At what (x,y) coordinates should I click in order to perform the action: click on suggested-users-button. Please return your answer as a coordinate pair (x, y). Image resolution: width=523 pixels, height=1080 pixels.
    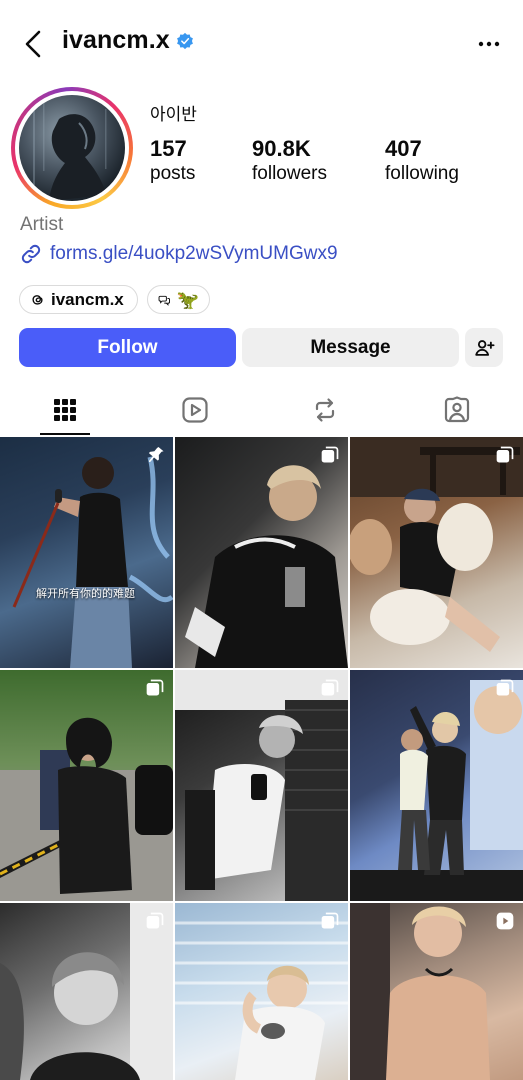
    Looking at the image, I should click on (484, 347).